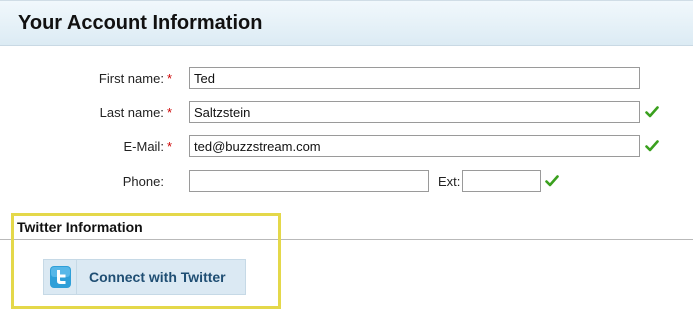  I want to click on connect-with-twitter-label: Connect with Twitter, so click(157, 277).